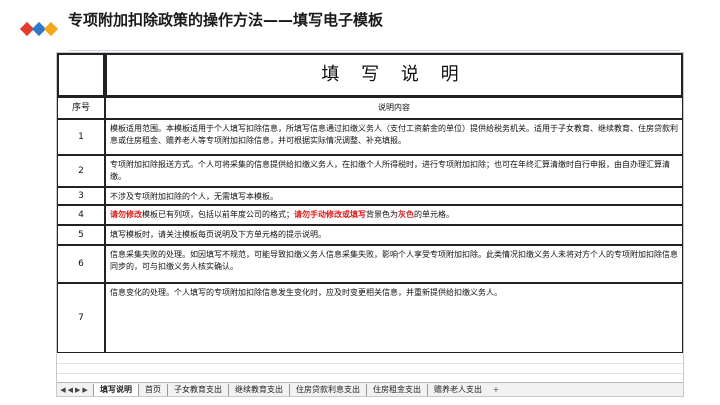 This screenshot has height=405, width=720. I want to click on tab-elderly-support: 赡养老人支出, so click(457, 389).